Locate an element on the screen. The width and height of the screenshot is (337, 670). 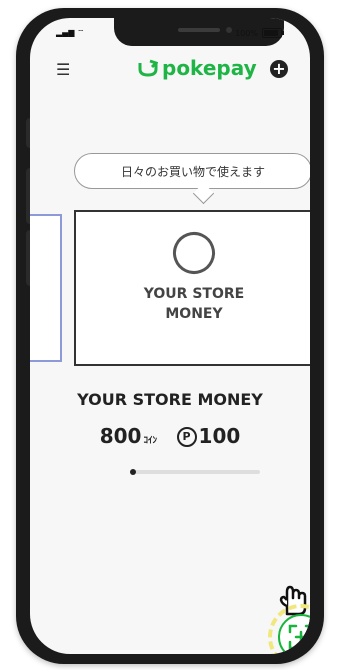
ring-icon is located at coordinates (194, 253).